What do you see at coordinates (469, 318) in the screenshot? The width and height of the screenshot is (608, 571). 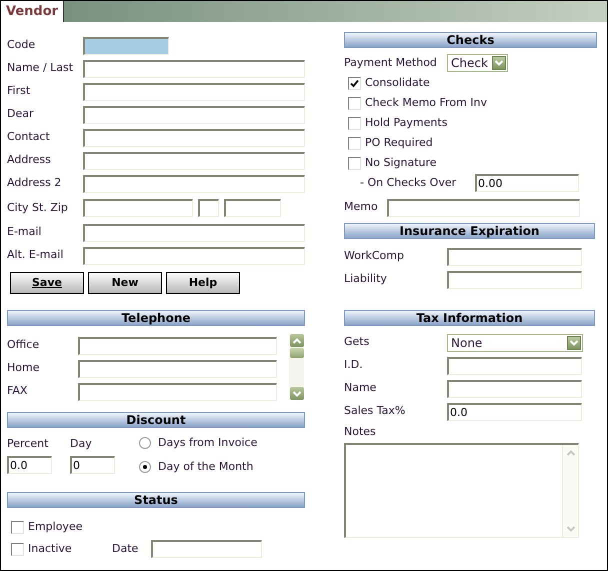 I see `section-header: Tax Information` at bounding box center [469, 318].